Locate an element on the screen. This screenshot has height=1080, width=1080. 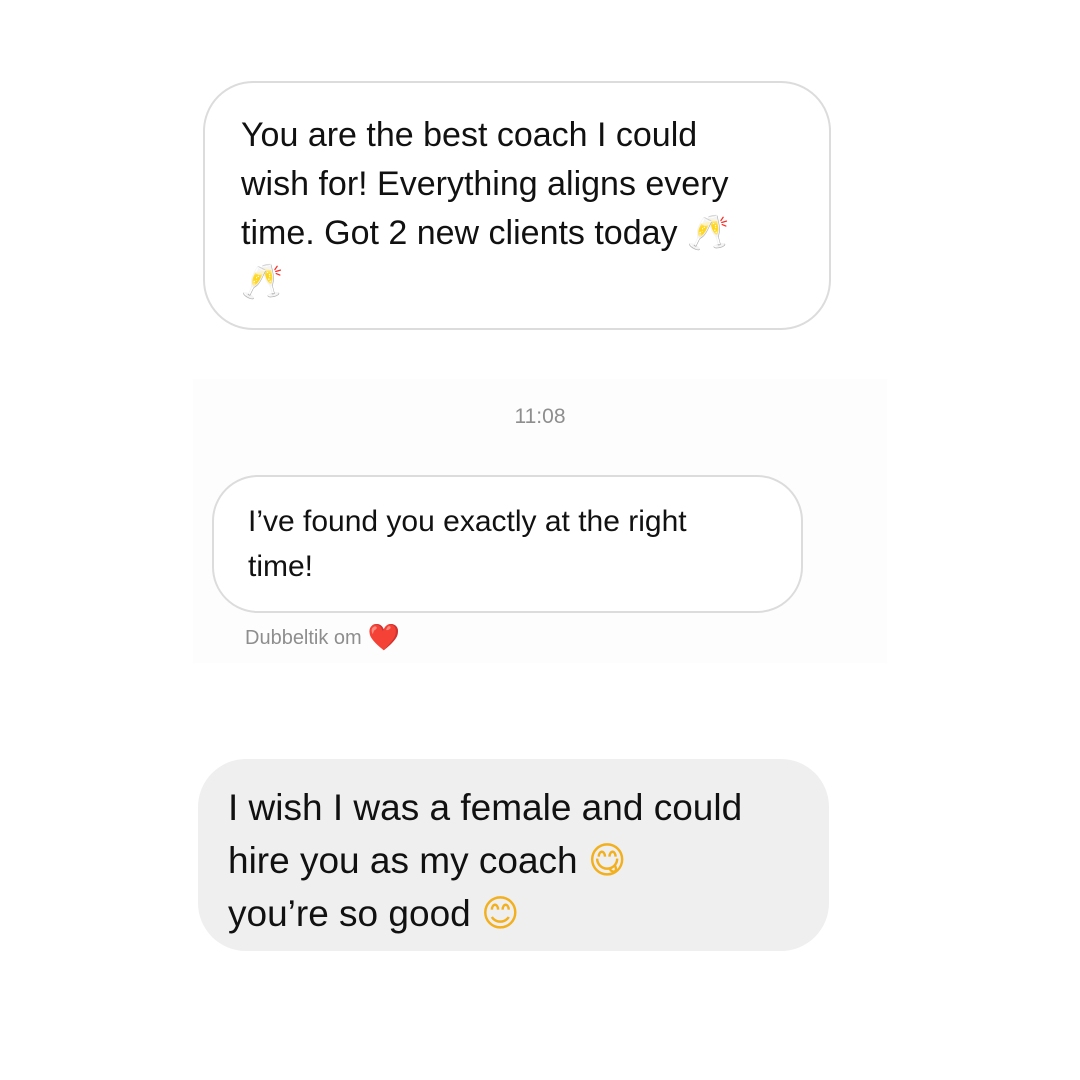
message-3-line-2: hire you as my coach 😋 is located at coordinates (427, 860).